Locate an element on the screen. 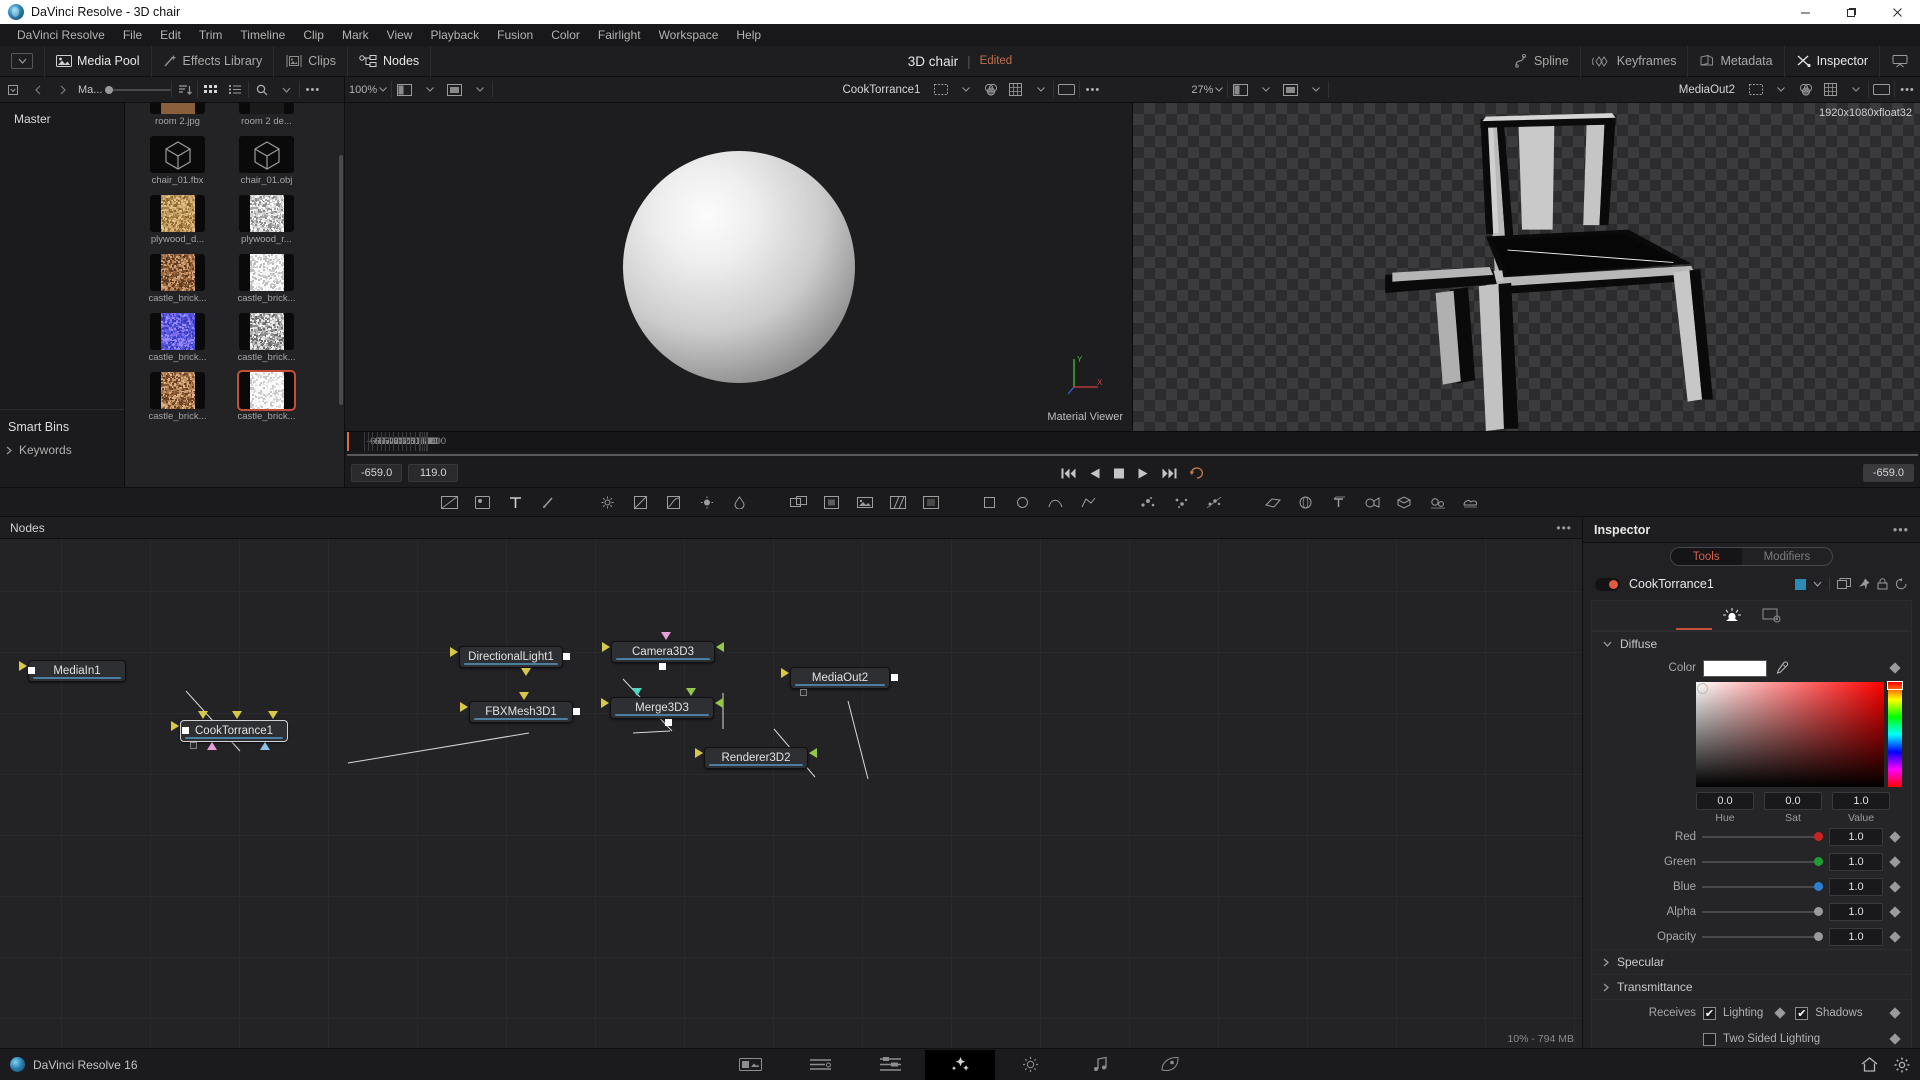 The image size is (1920, 1080). media-pool-scrollbar is located at coordinates (341, 280).